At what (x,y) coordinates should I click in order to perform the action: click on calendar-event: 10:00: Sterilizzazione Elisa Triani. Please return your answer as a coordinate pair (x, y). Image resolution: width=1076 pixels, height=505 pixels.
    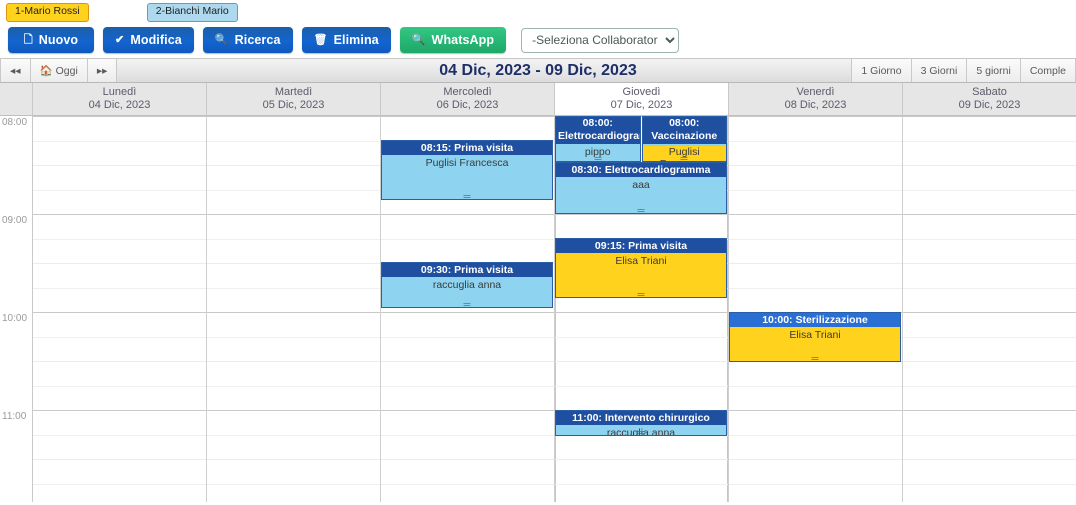
    Looking at the image, I should click on (815, 337).